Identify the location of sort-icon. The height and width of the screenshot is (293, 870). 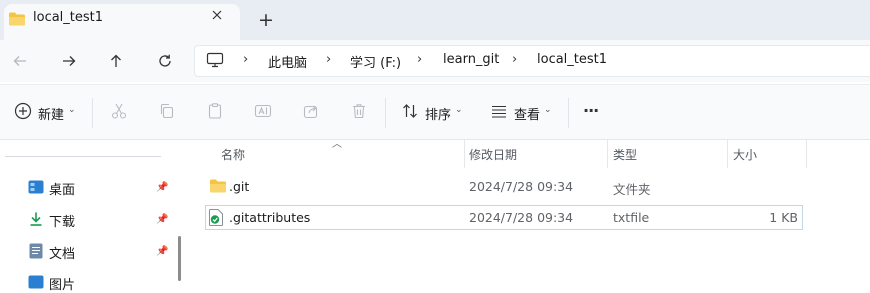
(410, 111).